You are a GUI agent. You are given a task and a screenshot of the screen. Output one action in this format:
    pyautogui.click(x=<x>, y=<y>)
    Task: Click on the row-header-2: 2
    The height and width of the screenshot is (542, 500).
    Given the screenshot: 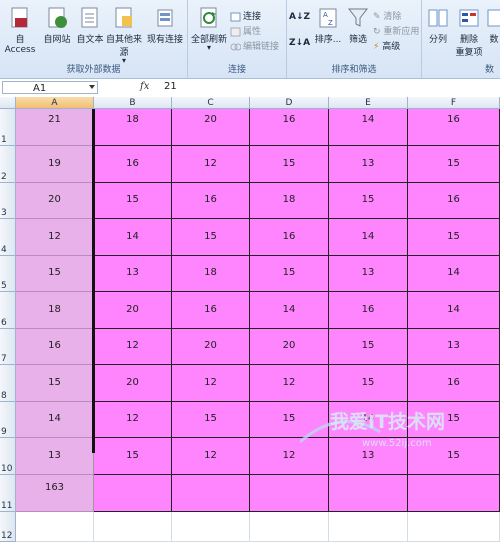 What is the action you would take?
    pyautogui.click(x=8, y=164)
    